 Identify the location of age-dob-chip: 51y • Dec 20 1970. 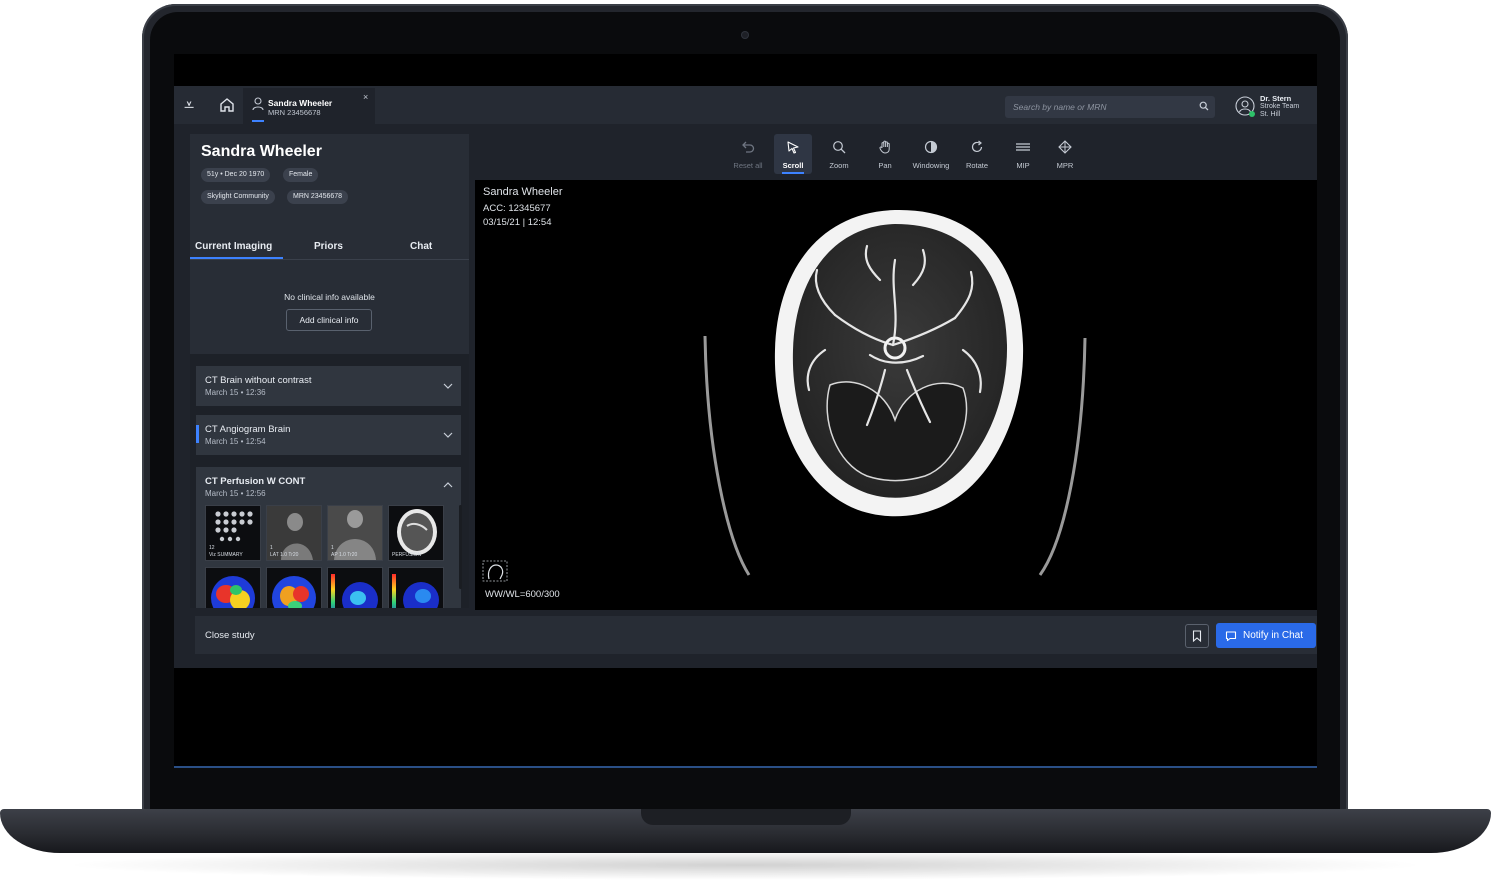
(236, 175).